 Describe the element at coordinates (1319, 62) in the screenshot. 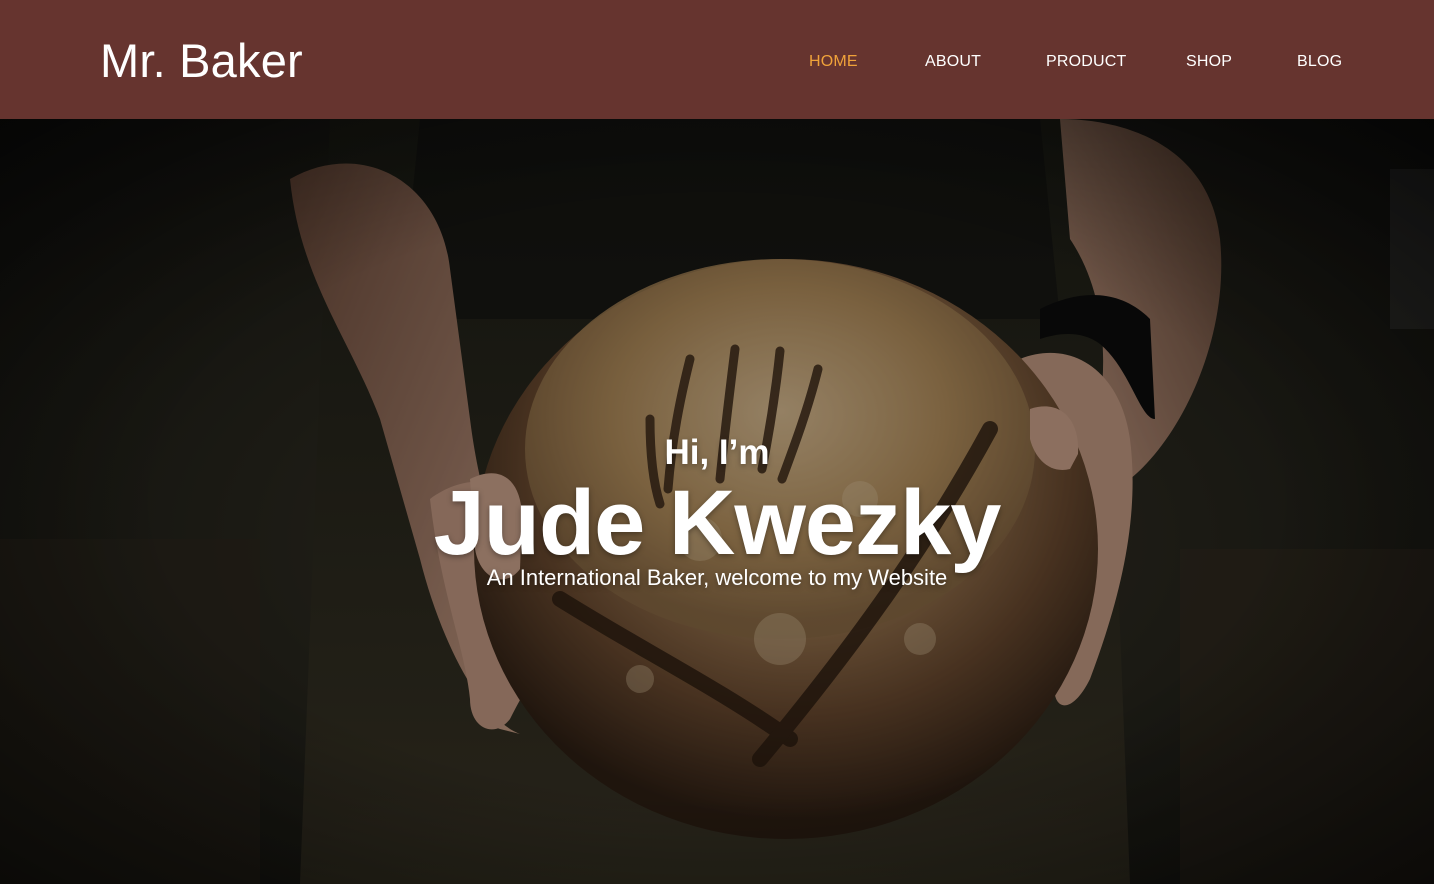

I see `nav-link-blog: BLOG` at that location.